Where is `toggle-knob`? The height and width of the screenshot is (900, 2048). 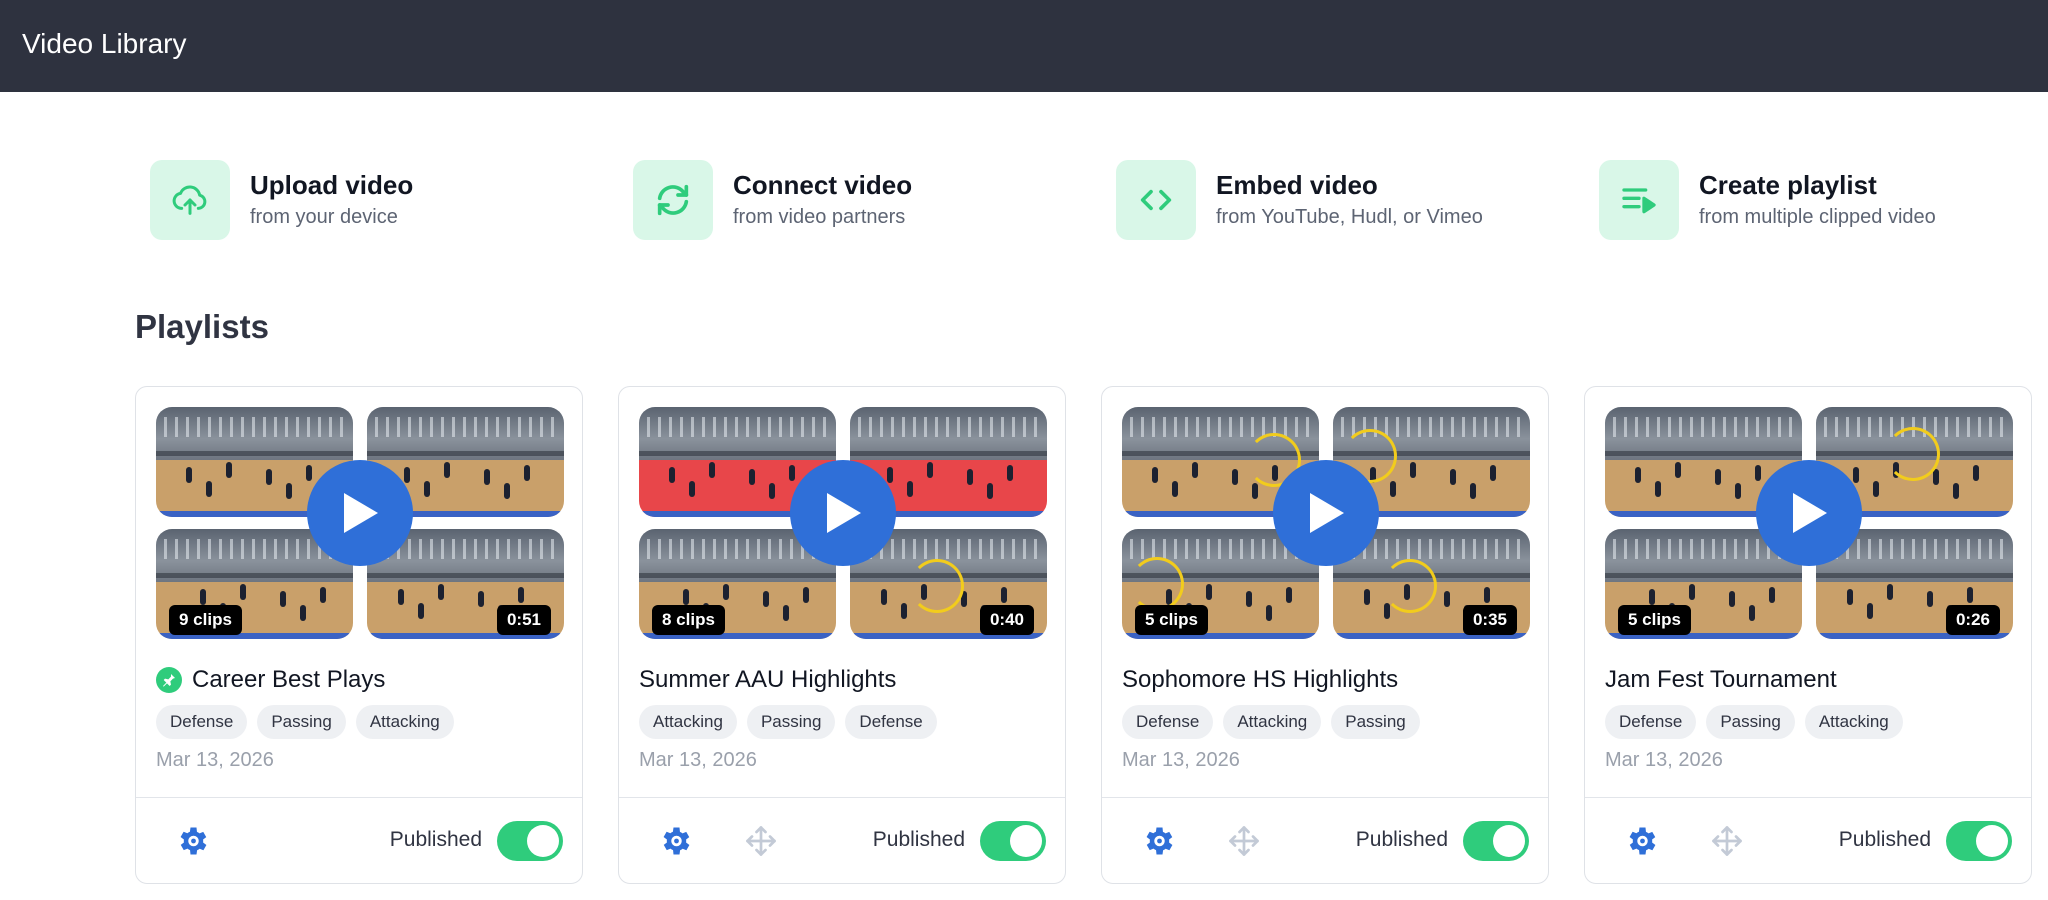 toggle-knob is located at coordinates (1992, 841).